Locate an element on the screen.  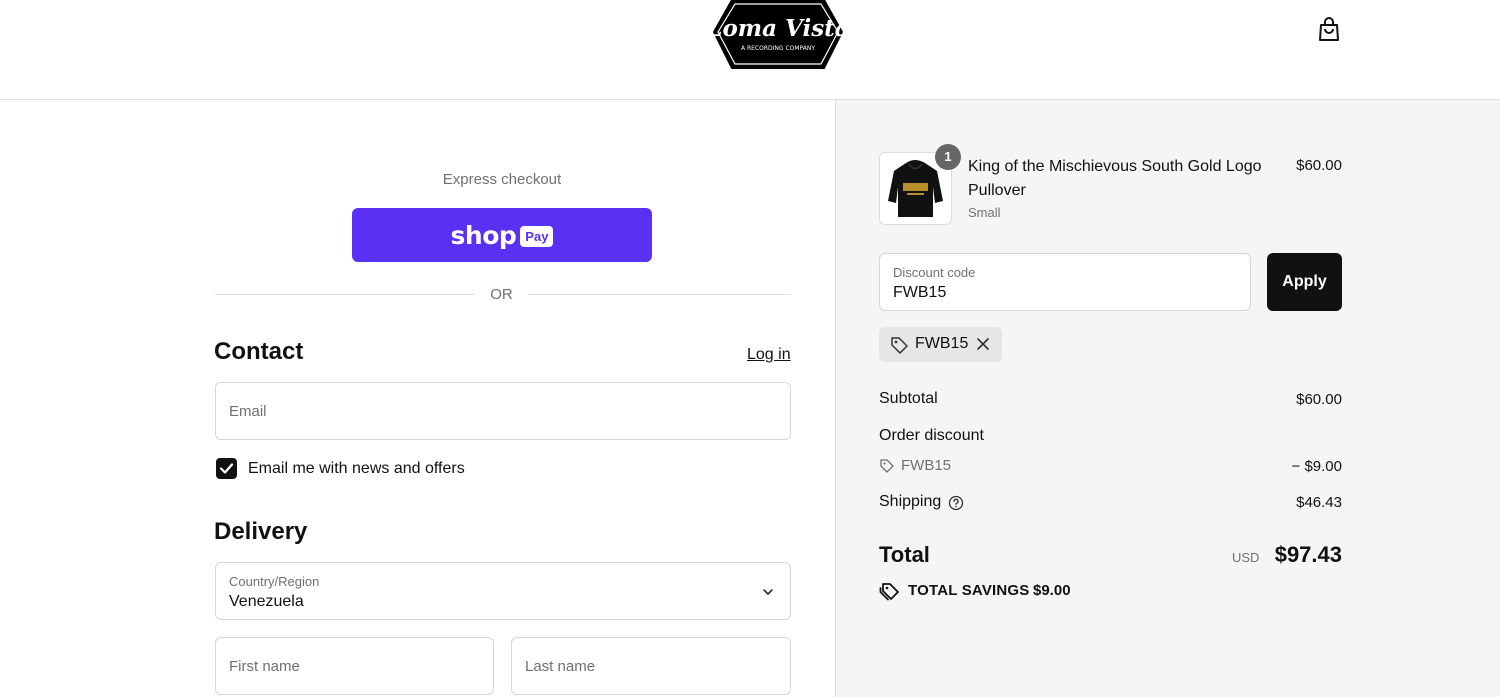
subtotal-label: Subtotal is located at coordinates (908, 398).